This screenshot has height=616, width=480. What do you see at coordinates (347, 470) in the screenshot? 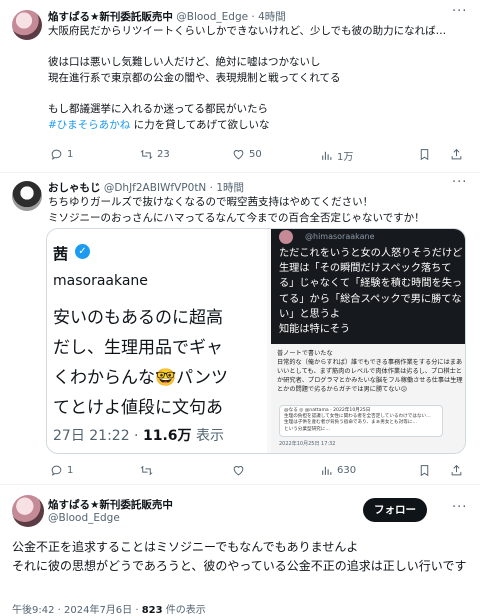
I see `views-count: 630` at bounding box center [347, 470].